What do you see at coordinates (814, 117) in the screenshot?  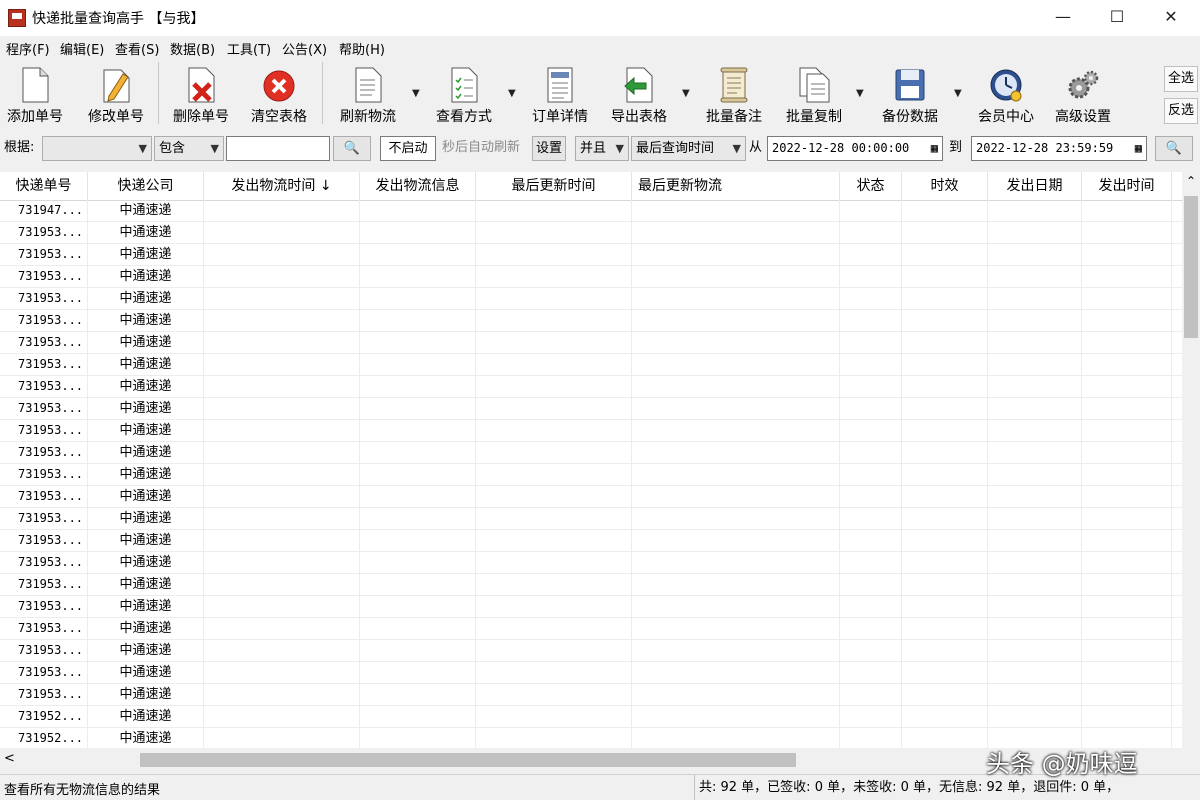 I see `batch-copy-label: 批量复制` at bounding box center [814, 117].